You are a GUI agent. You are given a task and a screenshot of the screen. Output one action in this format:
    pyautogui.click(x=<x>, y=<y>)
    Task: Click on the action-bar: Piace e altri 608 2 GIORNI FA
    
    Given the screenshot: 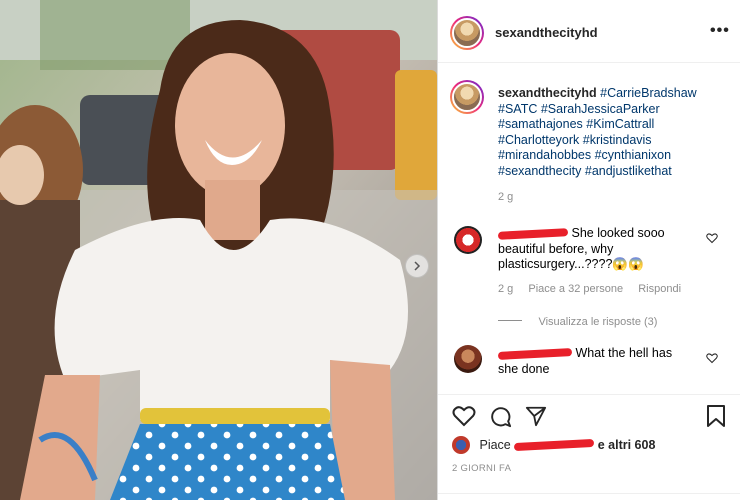 What is the action you would take?
    pyautogui.click(x=589, y=447)
    